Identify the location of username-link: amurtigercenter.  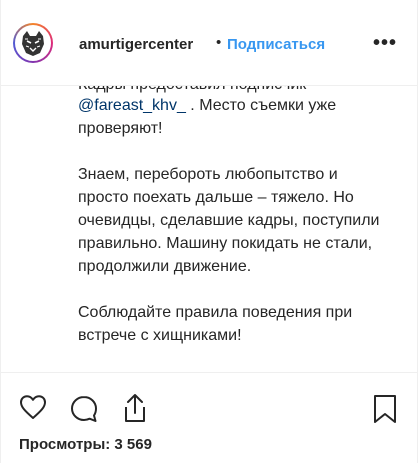
(136, 44).